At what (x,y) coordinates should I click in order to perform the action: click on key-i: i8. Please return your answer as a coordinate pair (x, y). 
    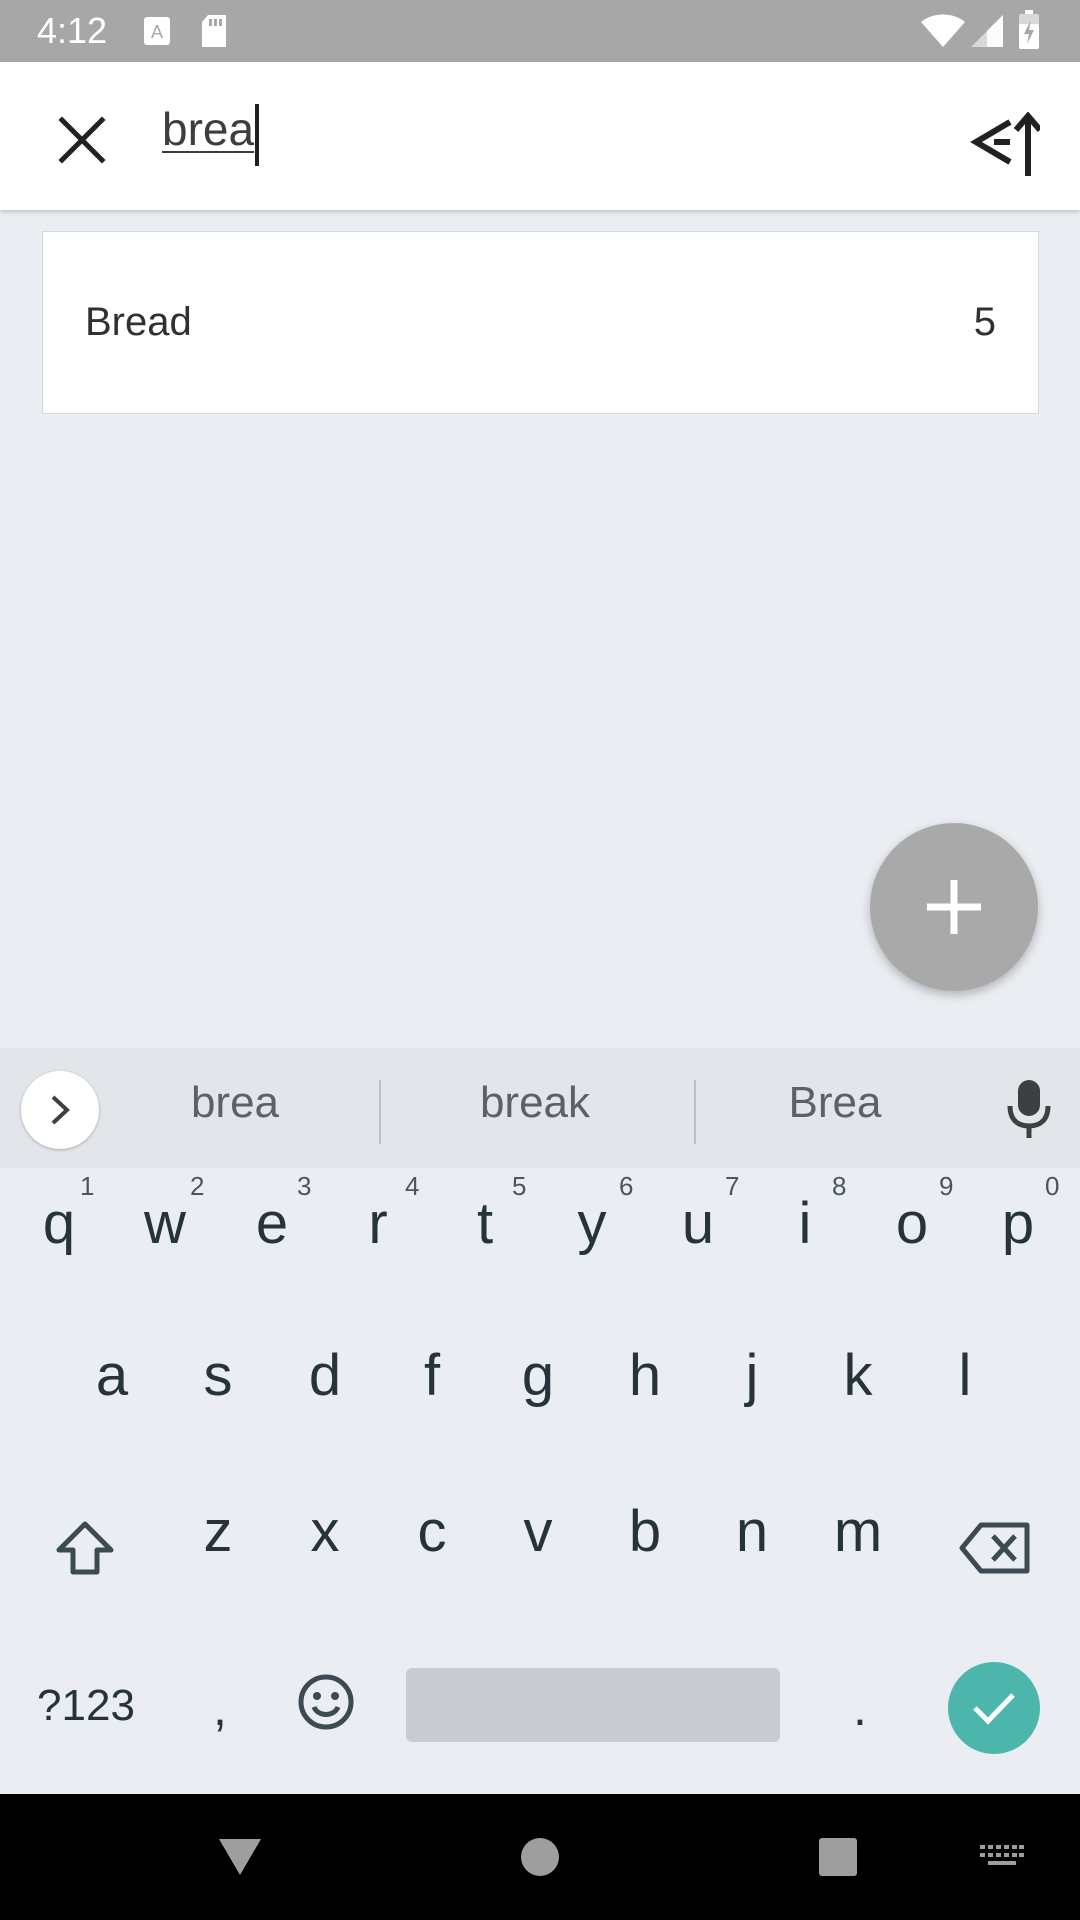
    Looking at the image, I should click on (805, 1224).